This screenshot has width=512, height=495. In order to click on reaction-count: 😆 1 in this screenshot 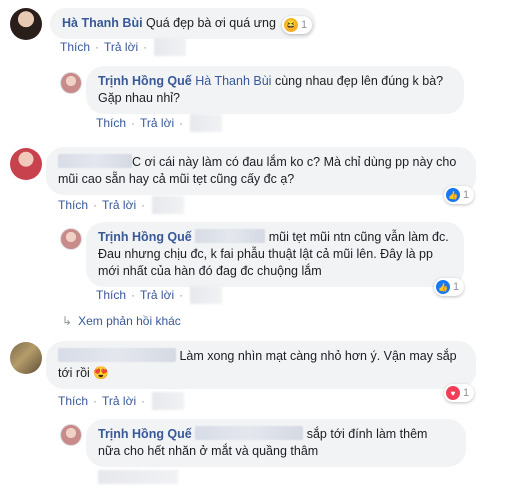, I will do `click(297, 25)`.